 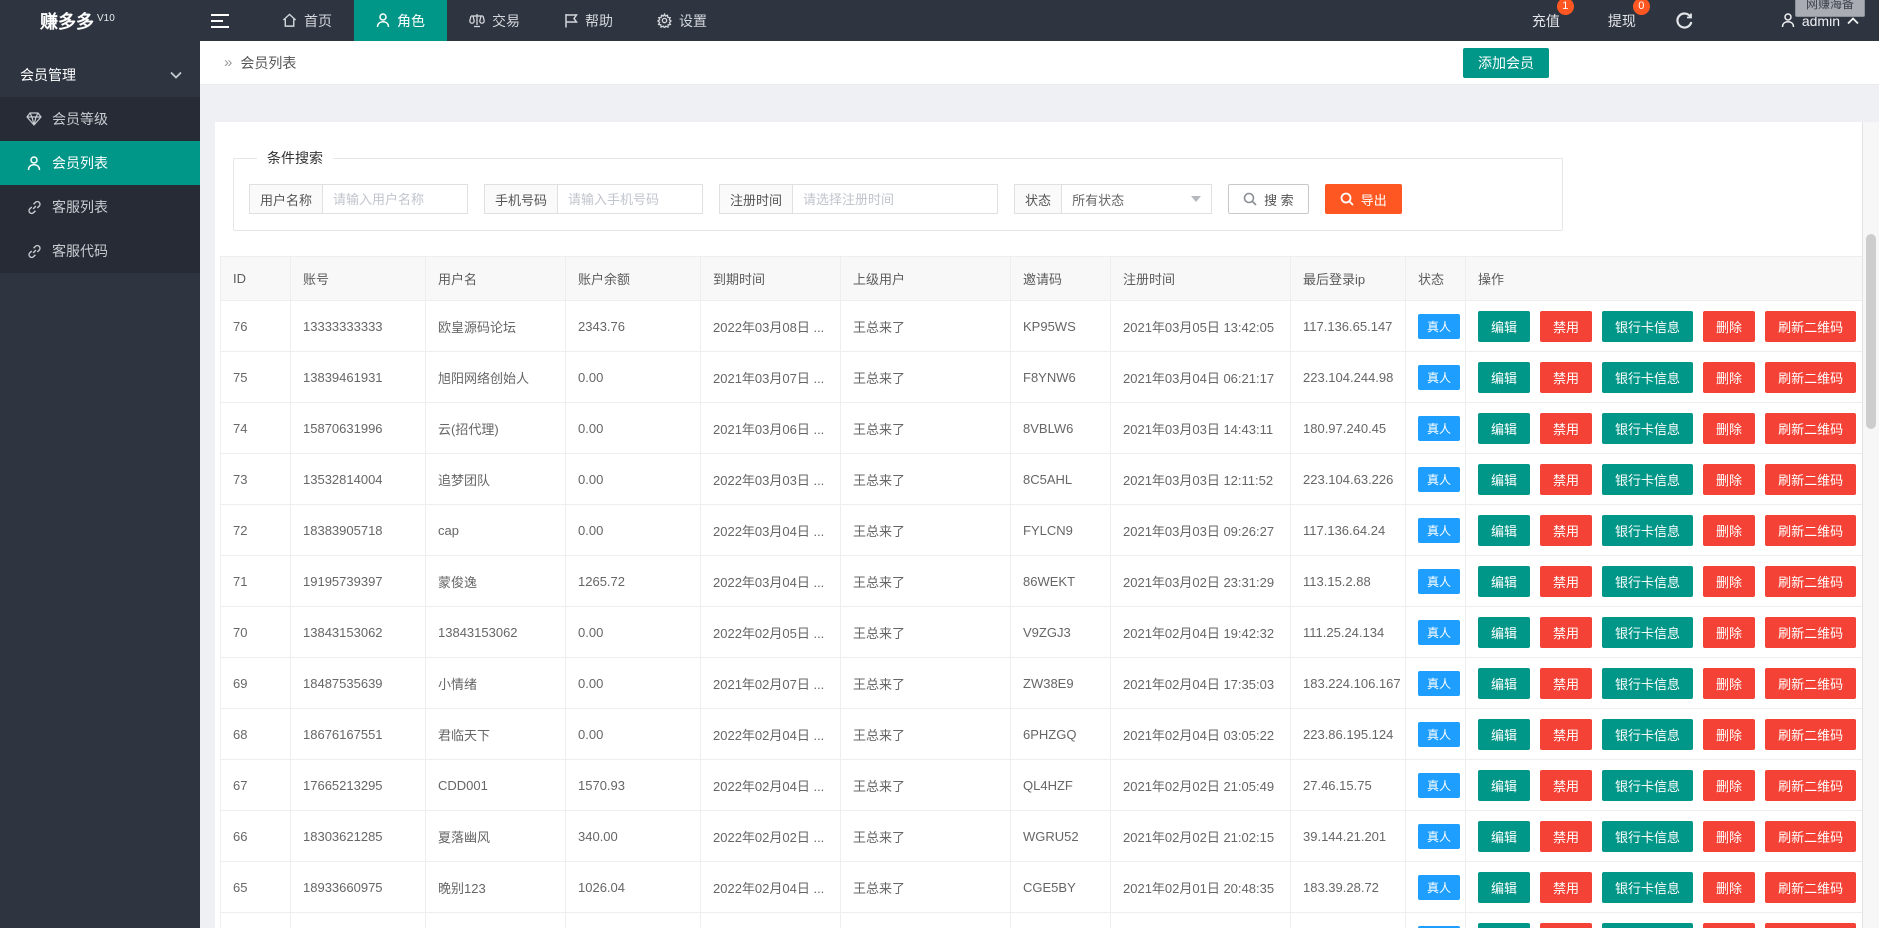 I want to click on tab-role: 角色, so click(x=400, y=20).